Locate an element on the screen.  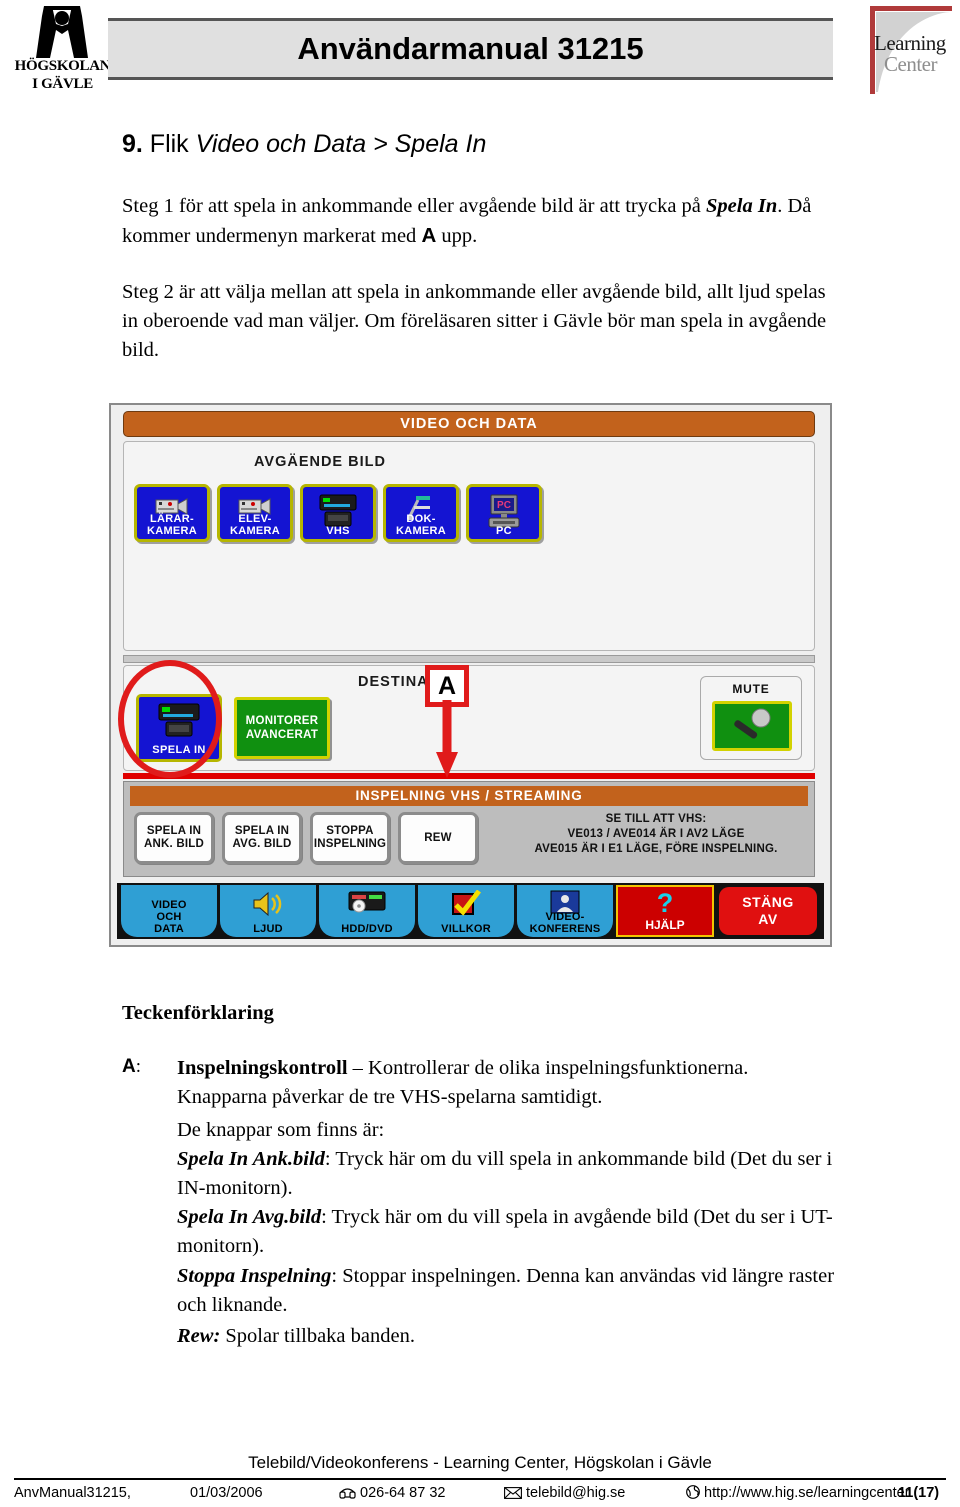
outgoing-image-label: AVGÄENDE BILD is located at coordinates (320, 462).